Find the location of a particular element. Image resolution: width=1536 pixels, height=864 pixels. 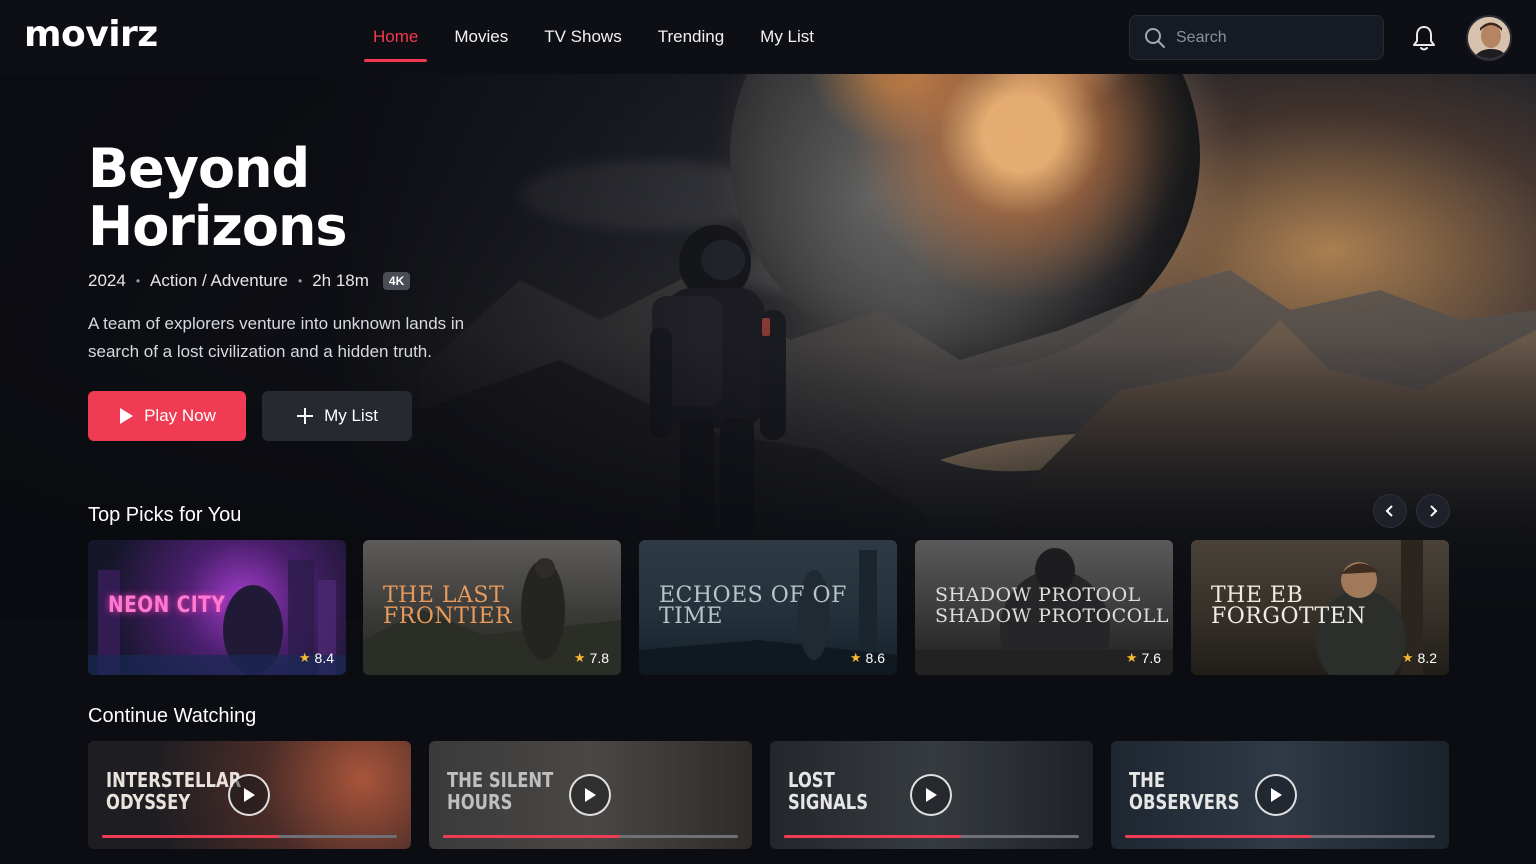

carousel-next-button is located at coordinates (1433, 511).